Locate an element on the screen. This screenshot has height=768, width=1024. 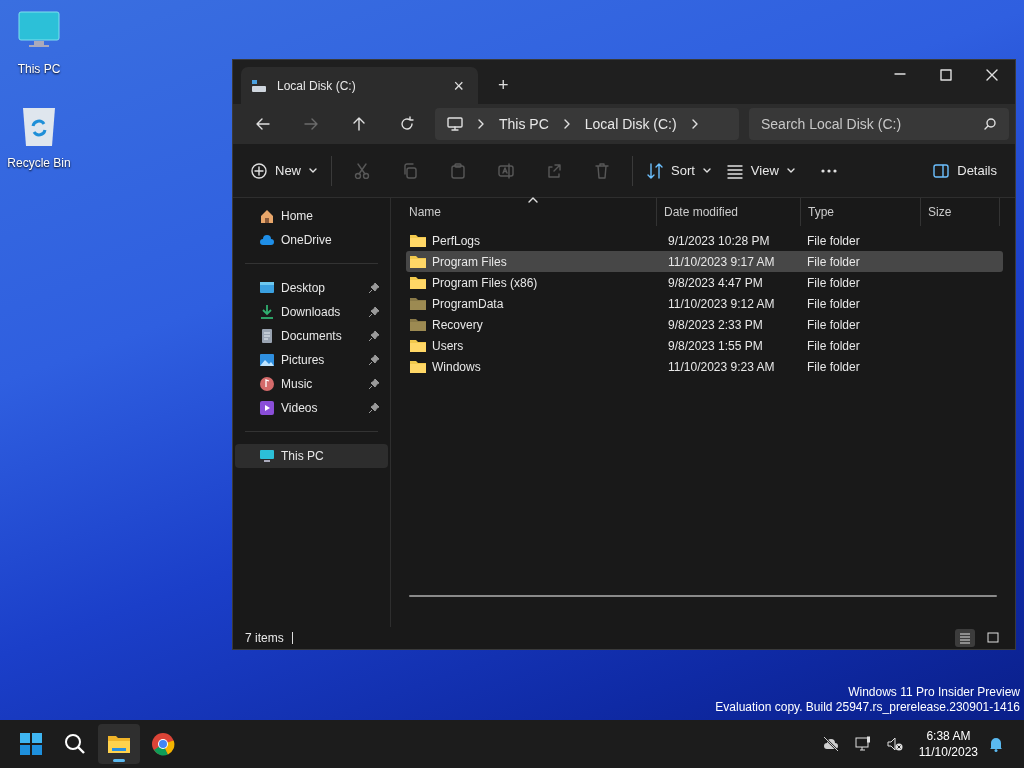
share-icon is located at coordinates (554, 170).